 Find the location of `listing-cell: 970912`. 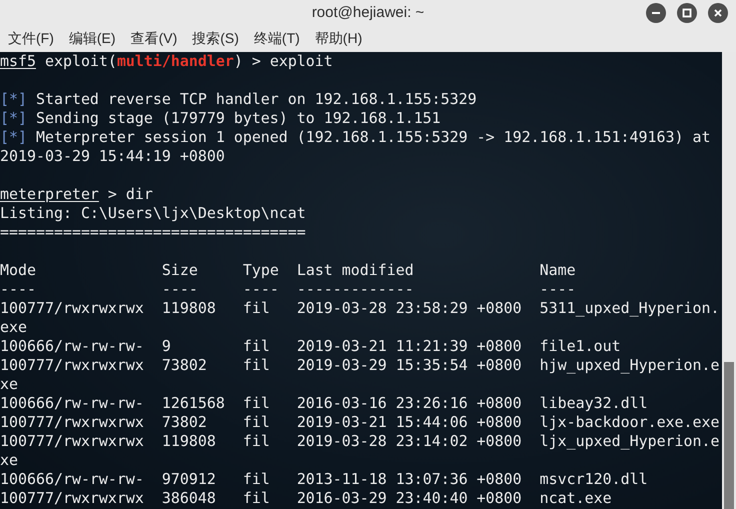

listing-cell: 970912 is located at coordinates (189, 479).